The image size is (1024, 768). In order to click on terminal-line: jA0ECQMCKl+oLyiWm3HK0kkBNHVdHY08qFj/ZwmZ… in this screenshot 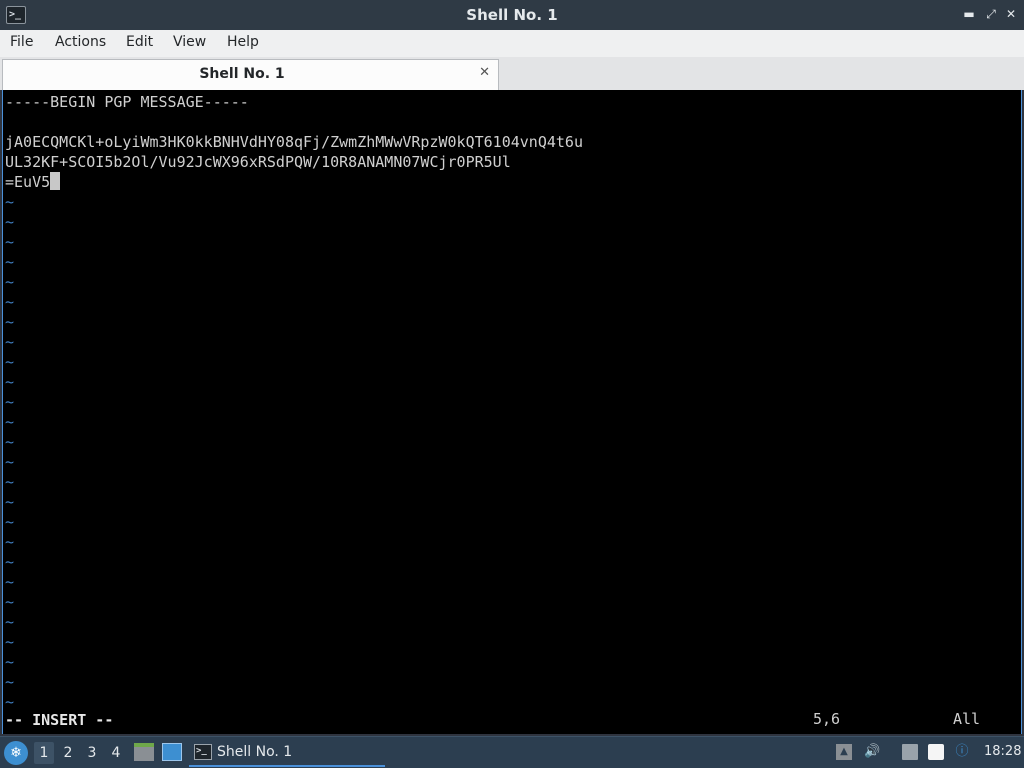, I will do `click(294, 142)`.